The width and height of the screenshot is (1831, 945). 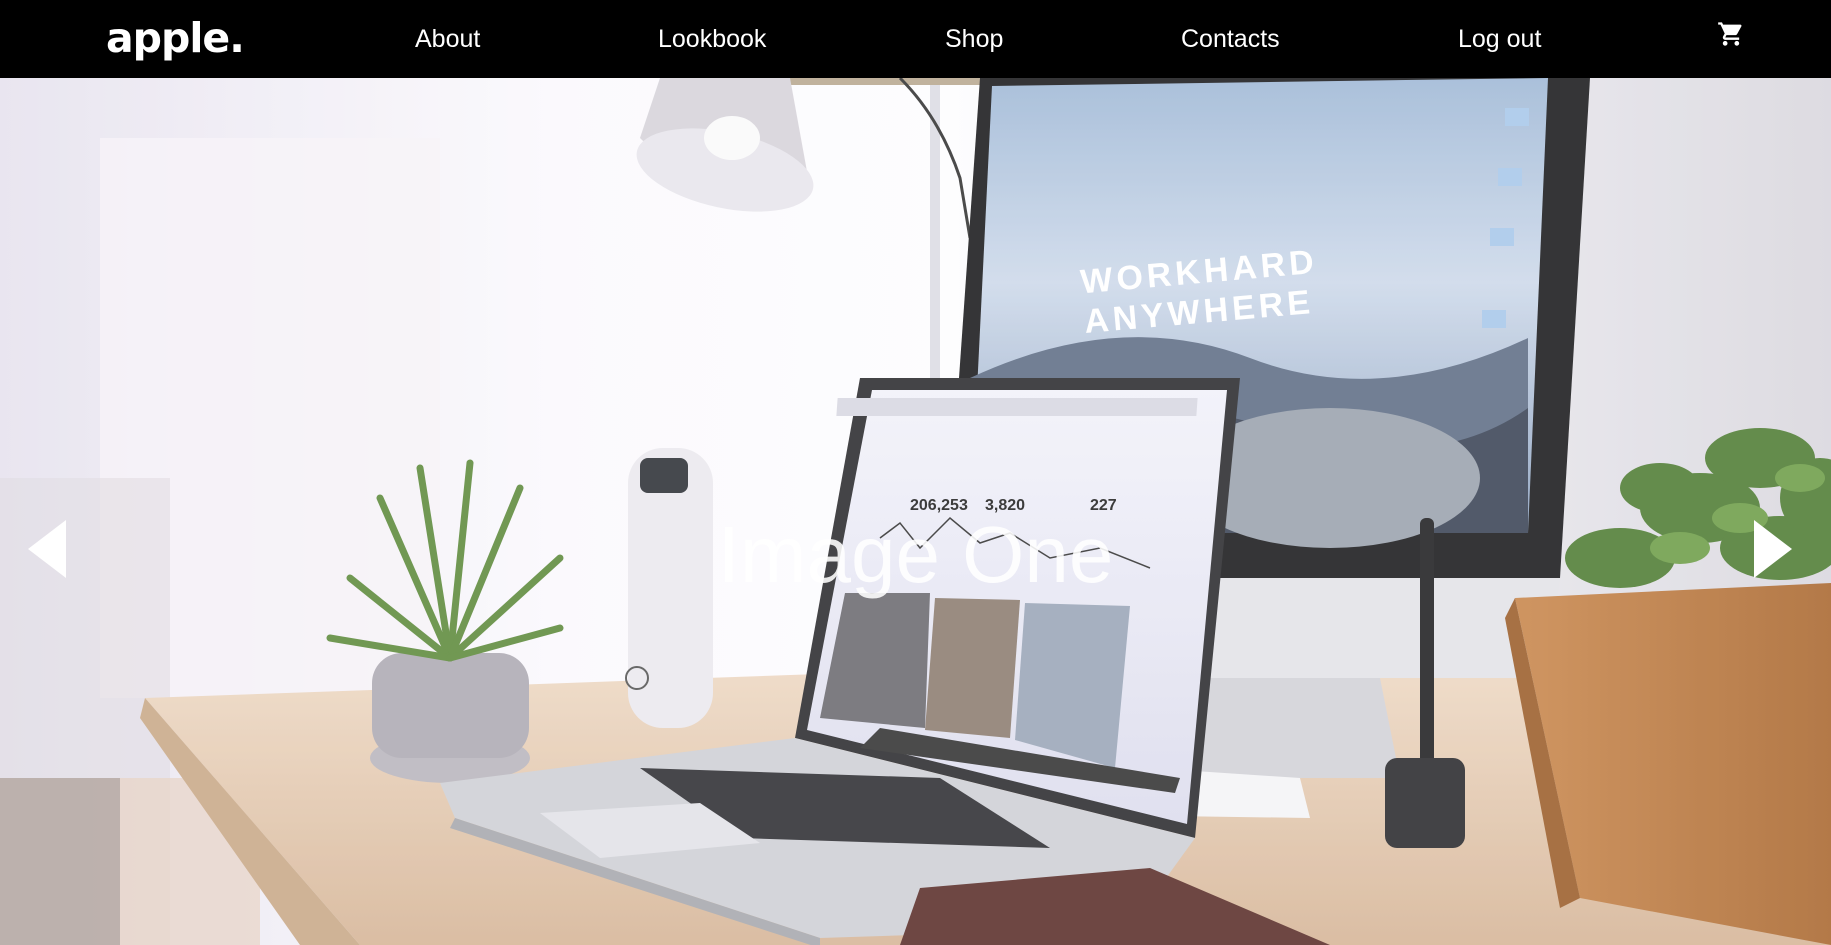 I want to click on triangle-left-icon, so click(x=48, y=549).